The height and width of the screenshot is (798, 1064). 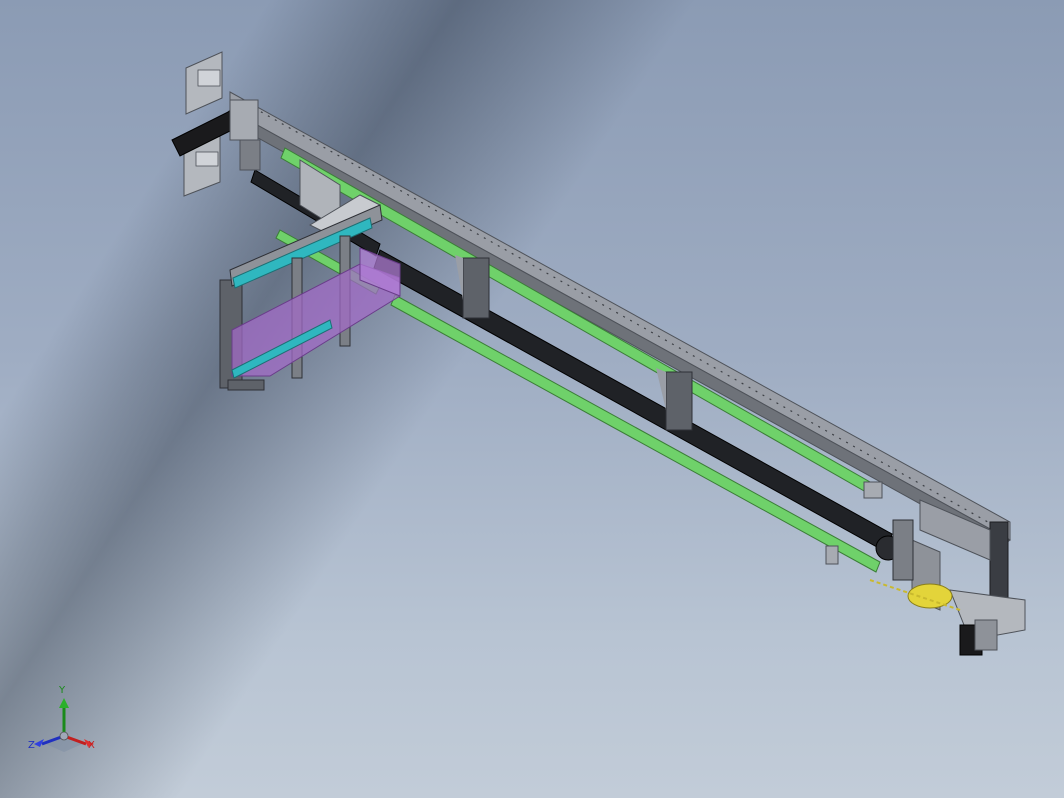 What do you see at coordinates (91, 745) in the screenshot?
I see `x-axis-label: X` at bounding box center [91, 745].